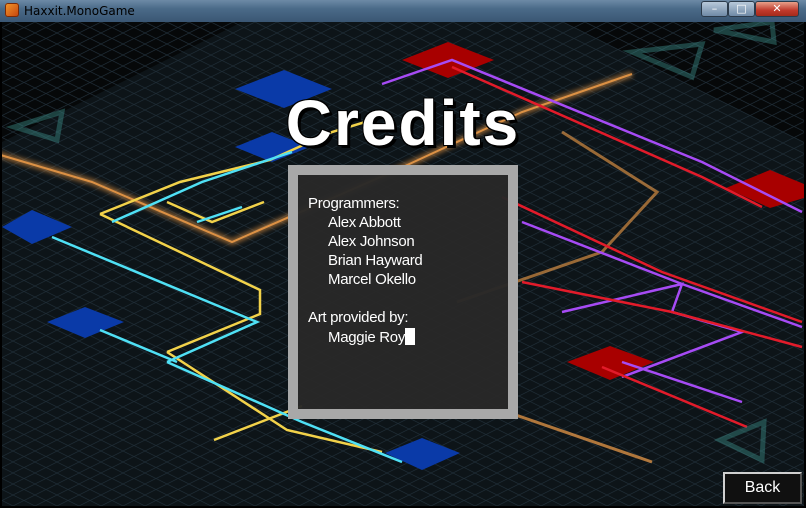 The height and width of the screenshot is (508, 806). Describe the element at coordinates (741, 9) in the screenshot. I see `maximize-button: □` at that location.